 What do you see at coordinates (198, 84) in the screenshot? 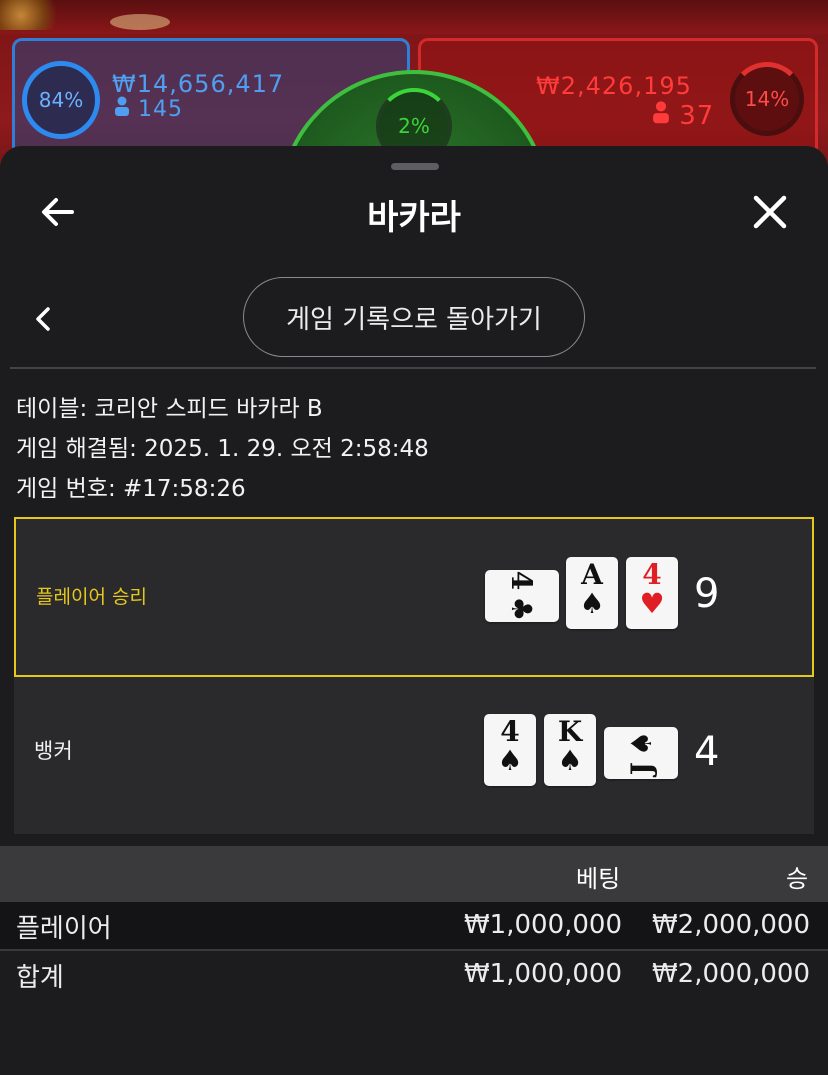
I see `player-total-amount: ₩14,656,417` at bounding box center [198, 84].